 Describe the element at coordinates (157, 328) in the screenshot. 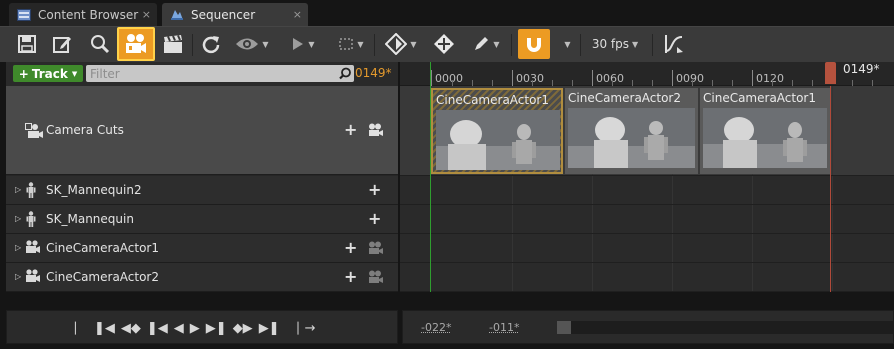

I see `step-back-frame-icon: ❚◀` at that location.